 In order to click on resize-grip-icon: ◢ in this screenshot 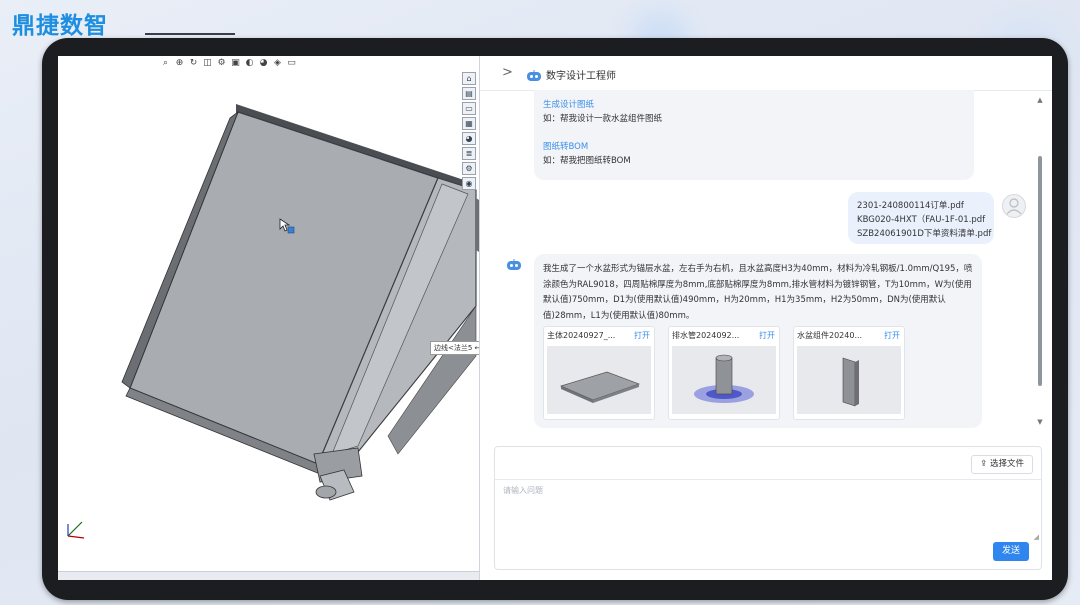, I will do `click(1036, 537)`.